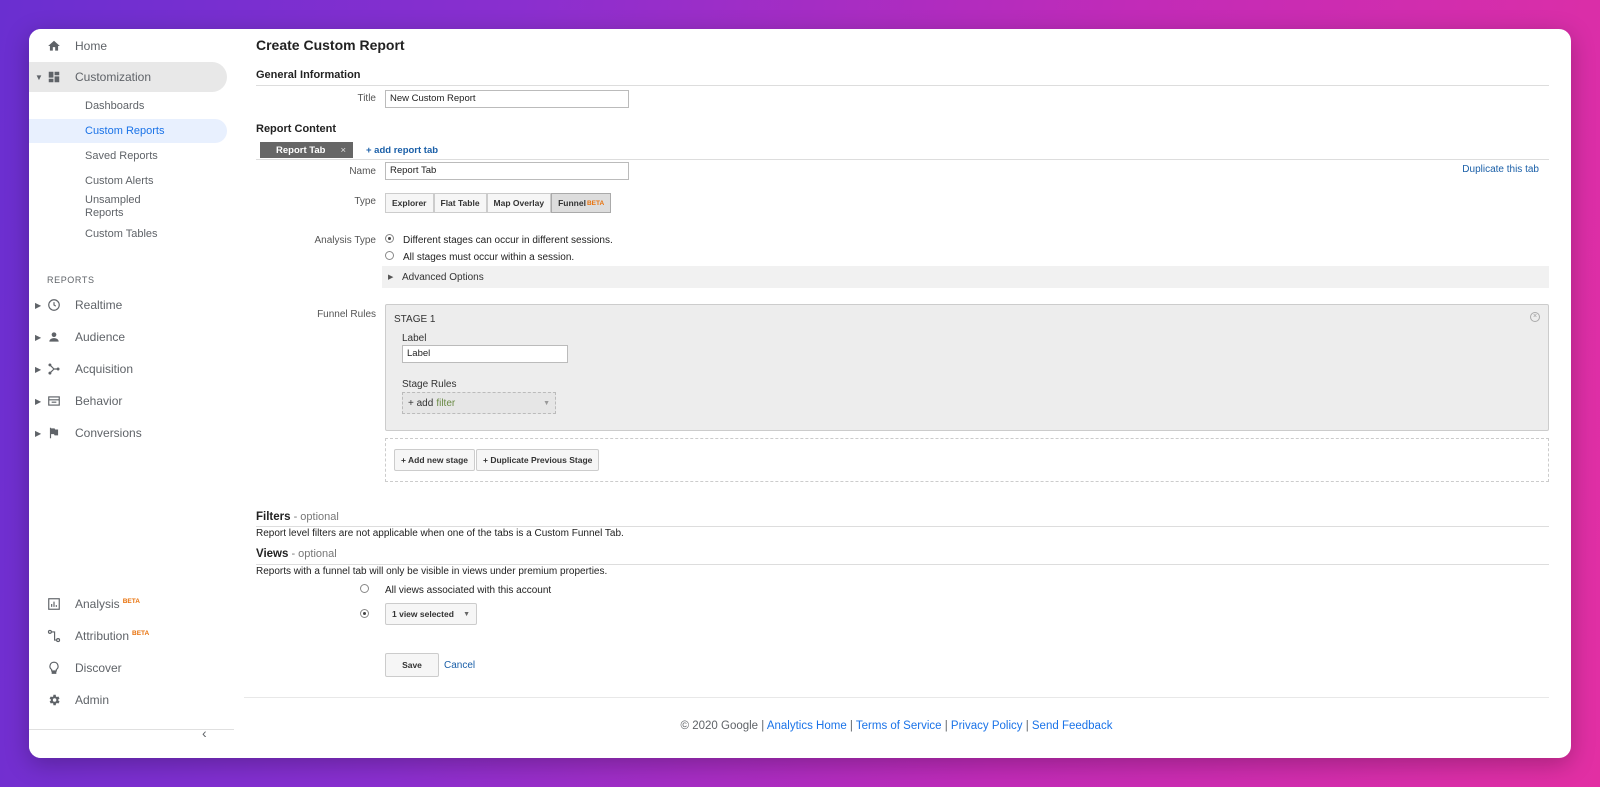  What do you see at coordinates (102, 636) in the screenshot?
I see `nav-attribution-text: Attribution` at bounding box center [102, 636].